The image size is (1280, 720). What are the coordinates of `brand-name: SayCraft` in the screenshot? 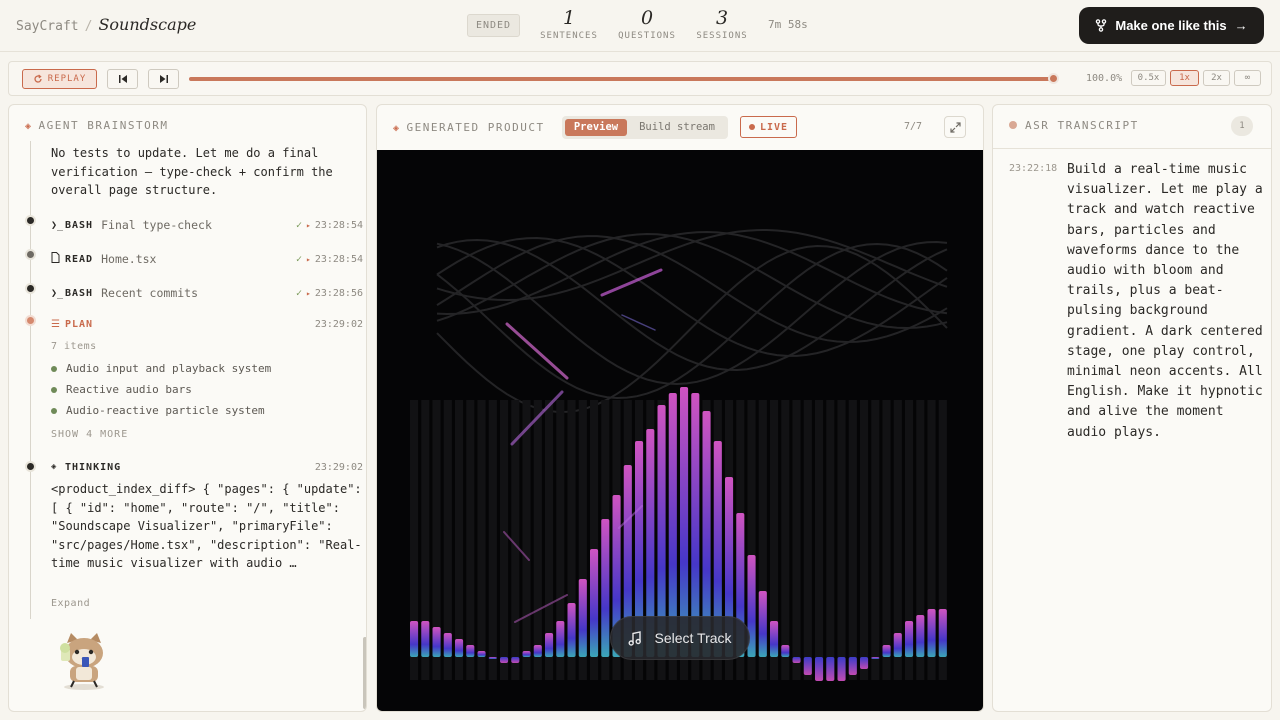 It's located at (47, 26).